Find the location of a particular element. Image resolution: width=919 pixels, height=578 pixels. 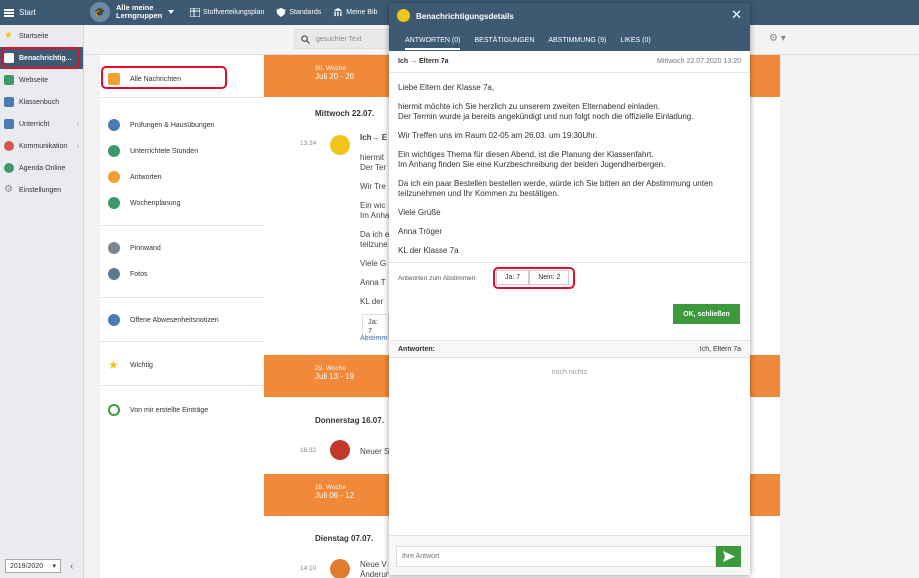

pin-icon is located at coordinates (114, 248).